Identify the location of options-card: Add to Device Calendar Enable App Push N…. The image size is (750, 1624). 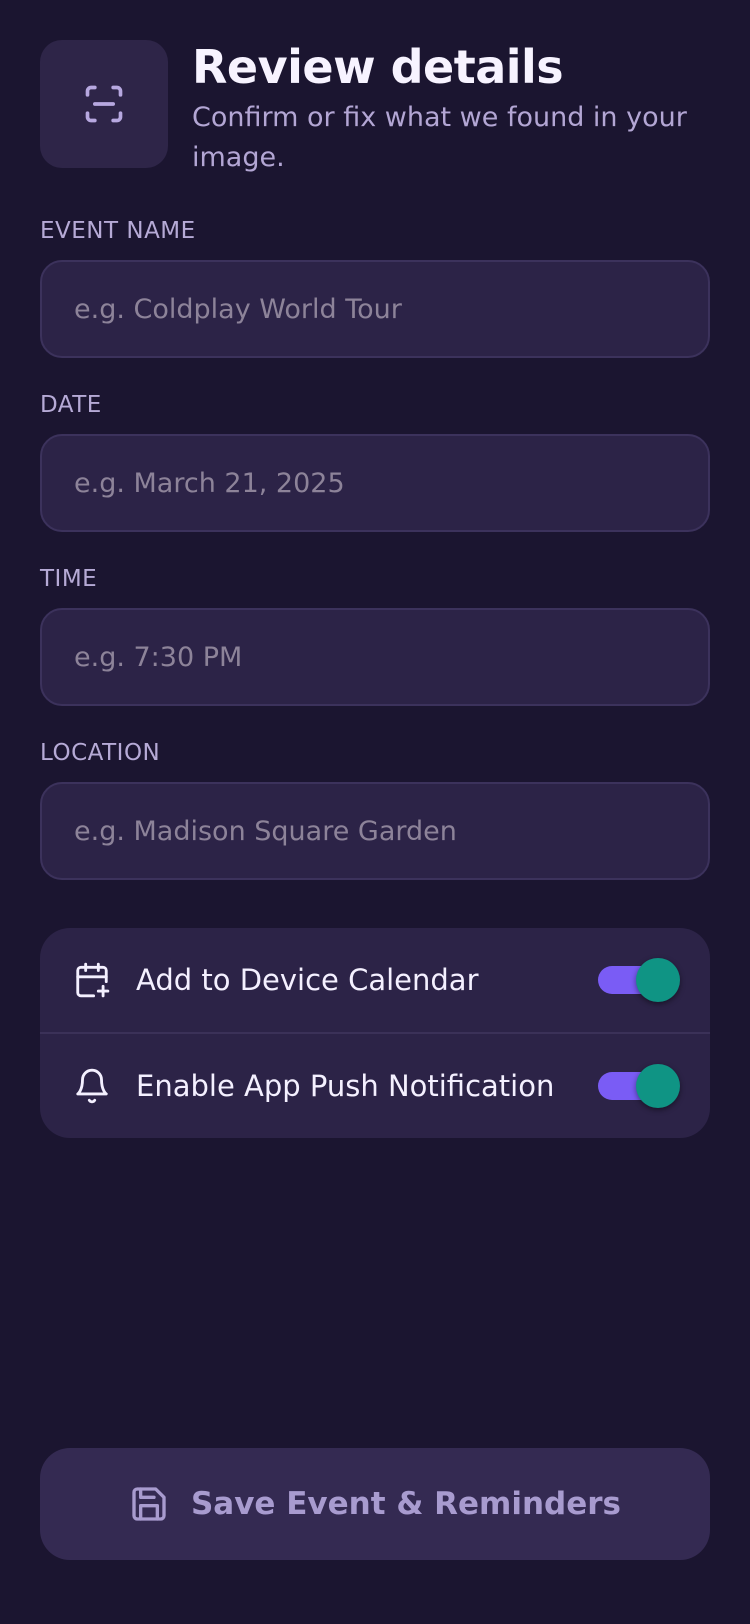
(375, 1033).